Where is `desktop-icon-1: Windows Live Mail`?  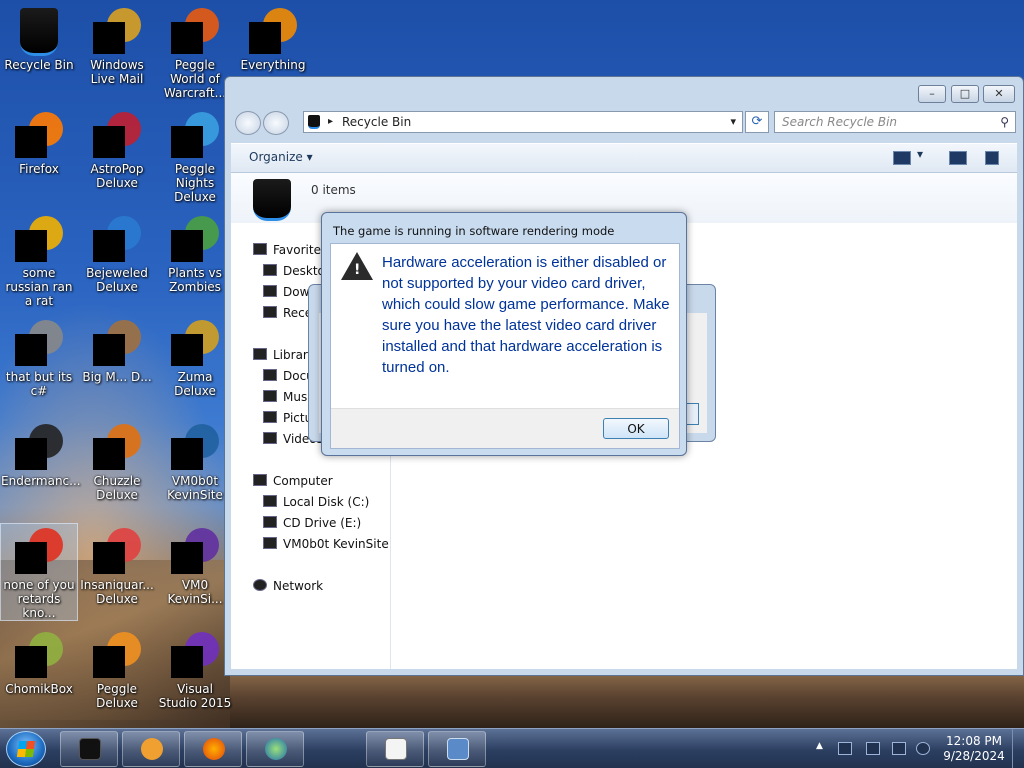 desktop-icon-1: Windows Live Mail is located at coordinates (117, 45).